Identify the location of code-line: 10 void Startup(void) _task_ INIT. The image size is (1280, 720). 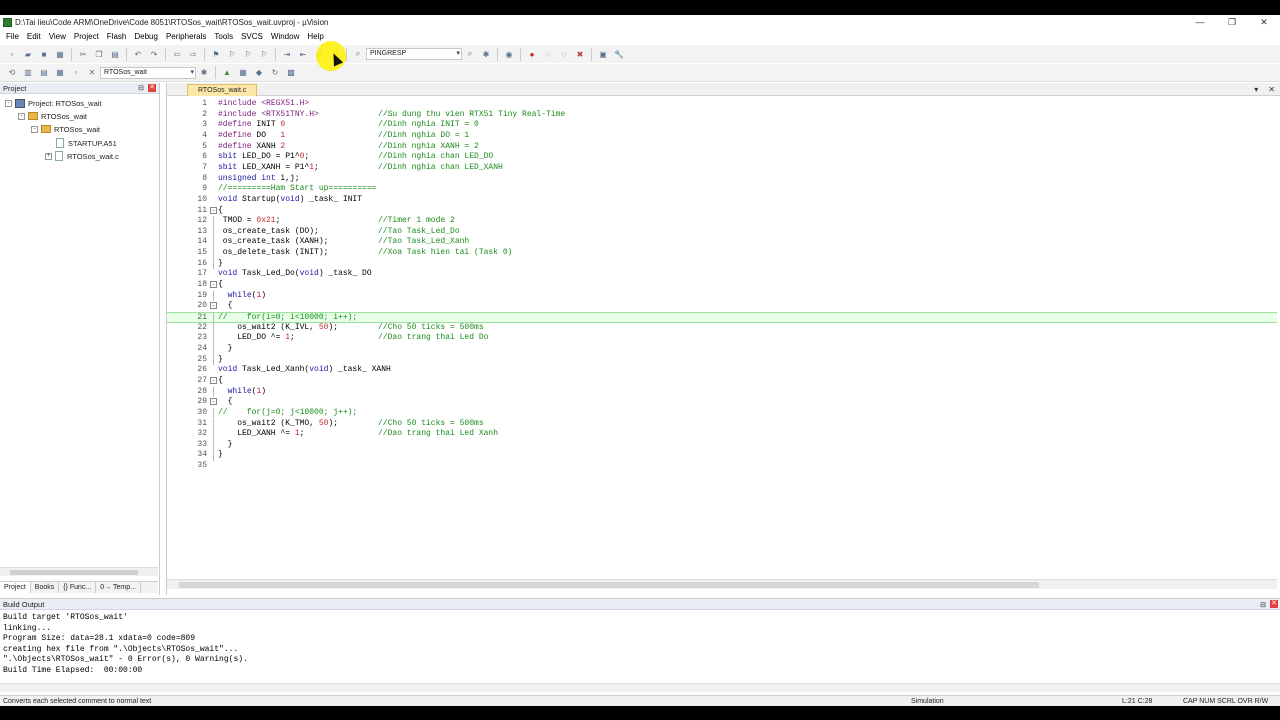
(722, 200).